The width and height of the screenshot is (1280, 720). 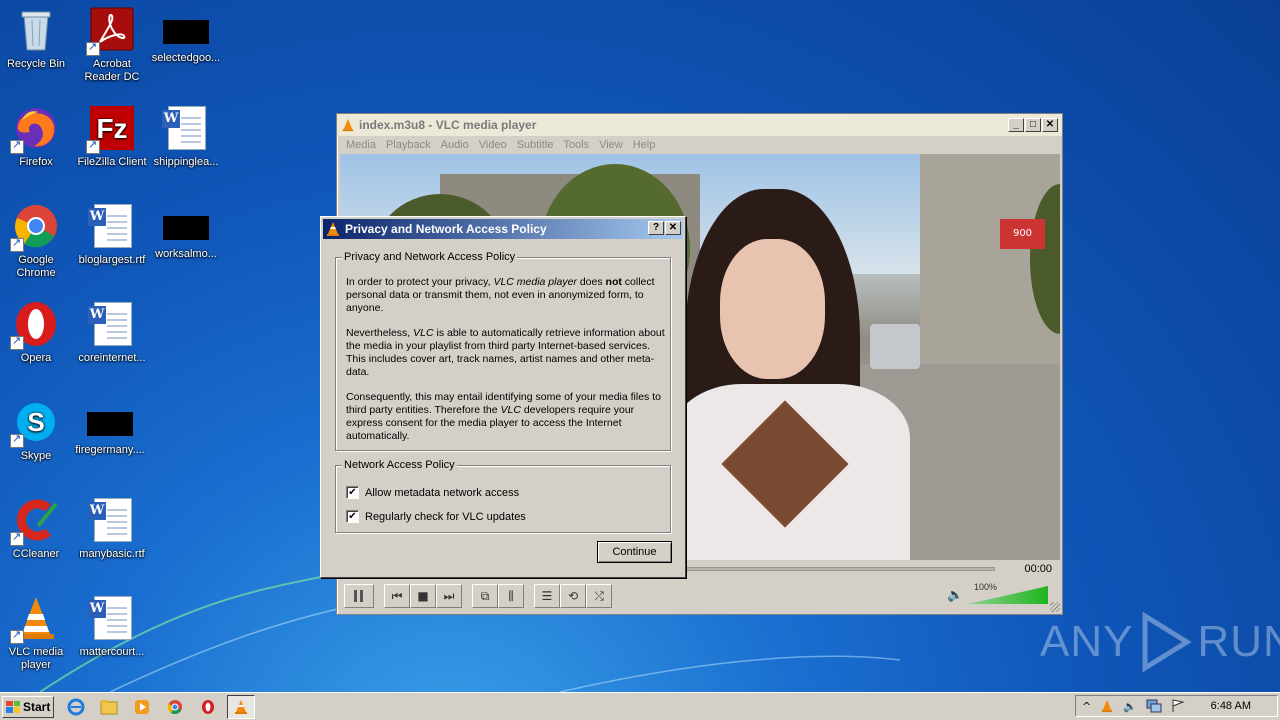 I want to click on maximize-button: □, so click(x=1033, y=125).